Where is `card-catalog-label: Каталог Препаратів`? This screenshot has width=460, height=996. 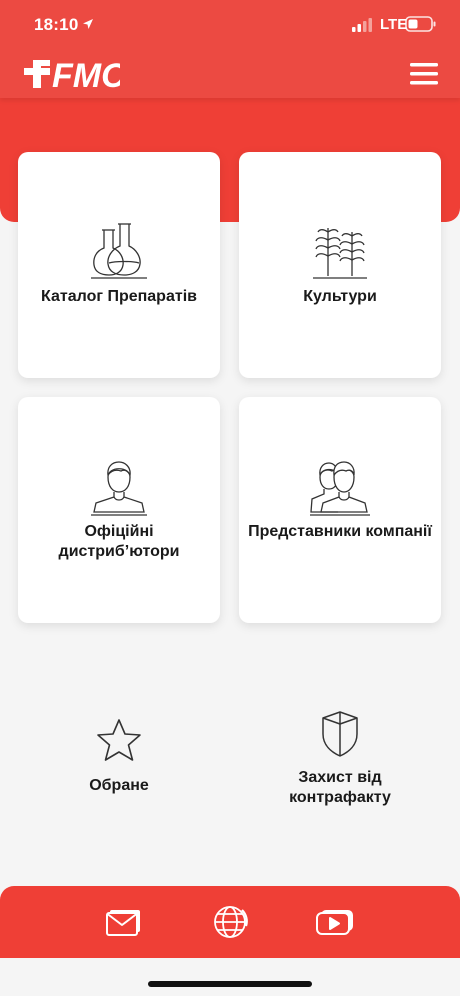 card-catalog-label: Каталог Препаратів is located at coordinates (119, 296).